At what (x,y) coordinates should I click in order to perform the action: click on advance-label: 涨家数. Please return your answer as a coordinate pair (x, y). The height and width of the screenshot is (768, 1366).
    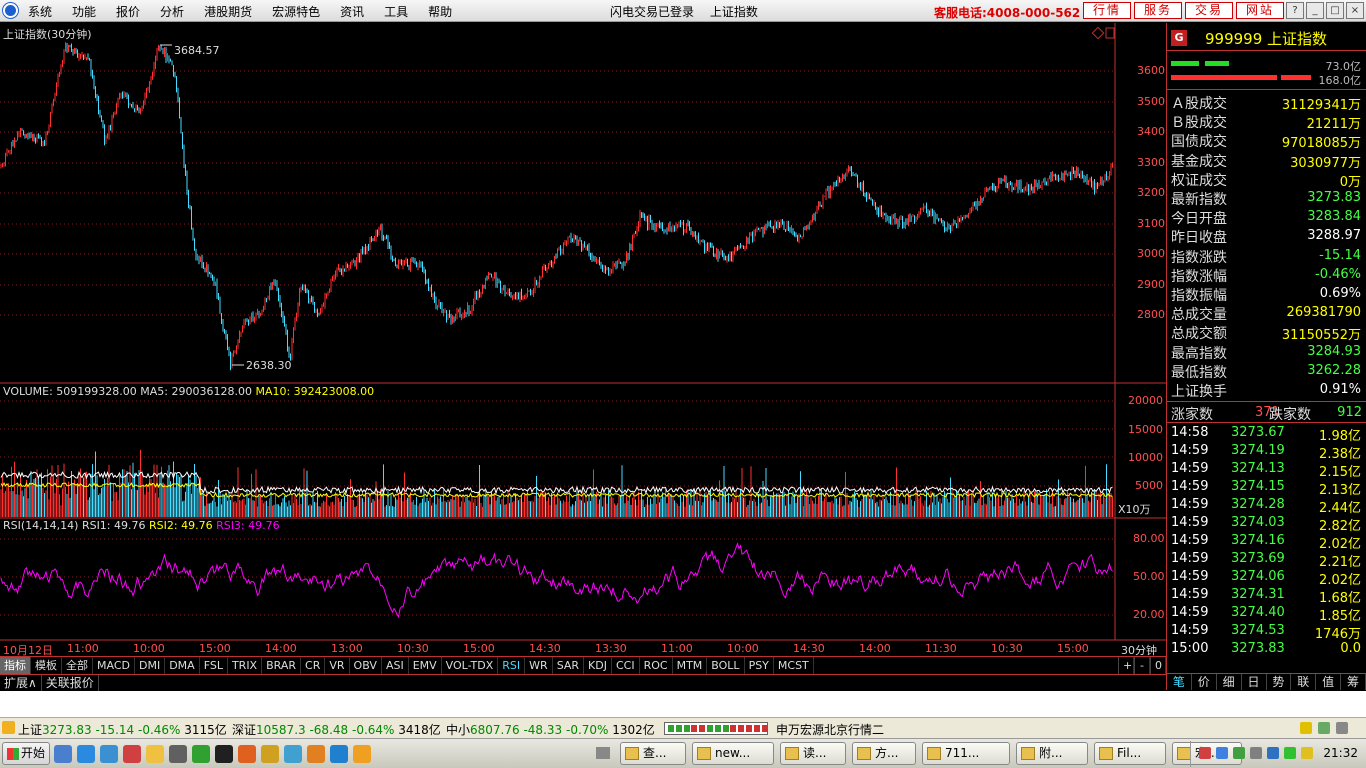
    Looking at the image, I should click on (1192, 415).